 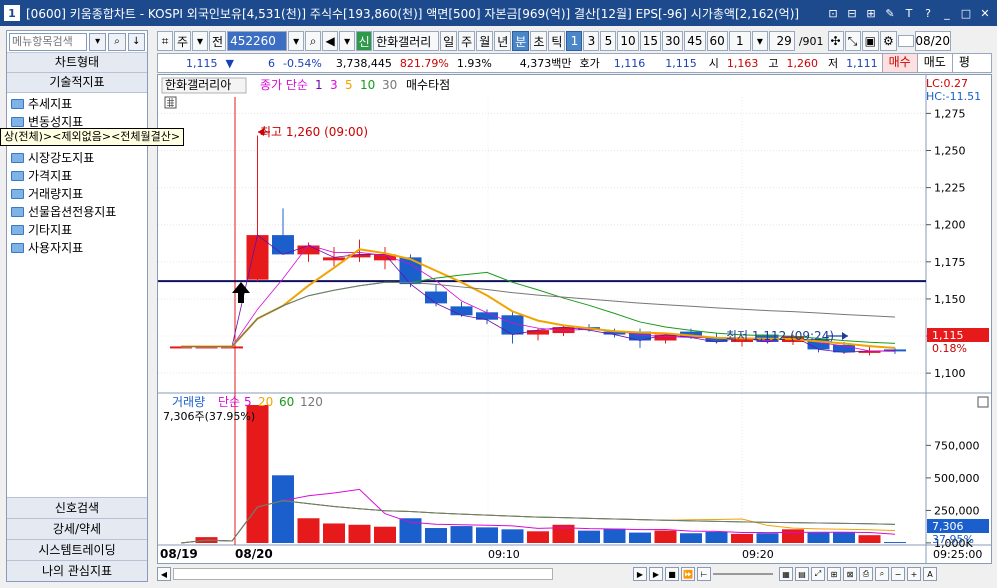 What do you see at coordinates (136, 41) in the screenshot?
I see `download-icon: ↓` at bounding box center [136, 41].